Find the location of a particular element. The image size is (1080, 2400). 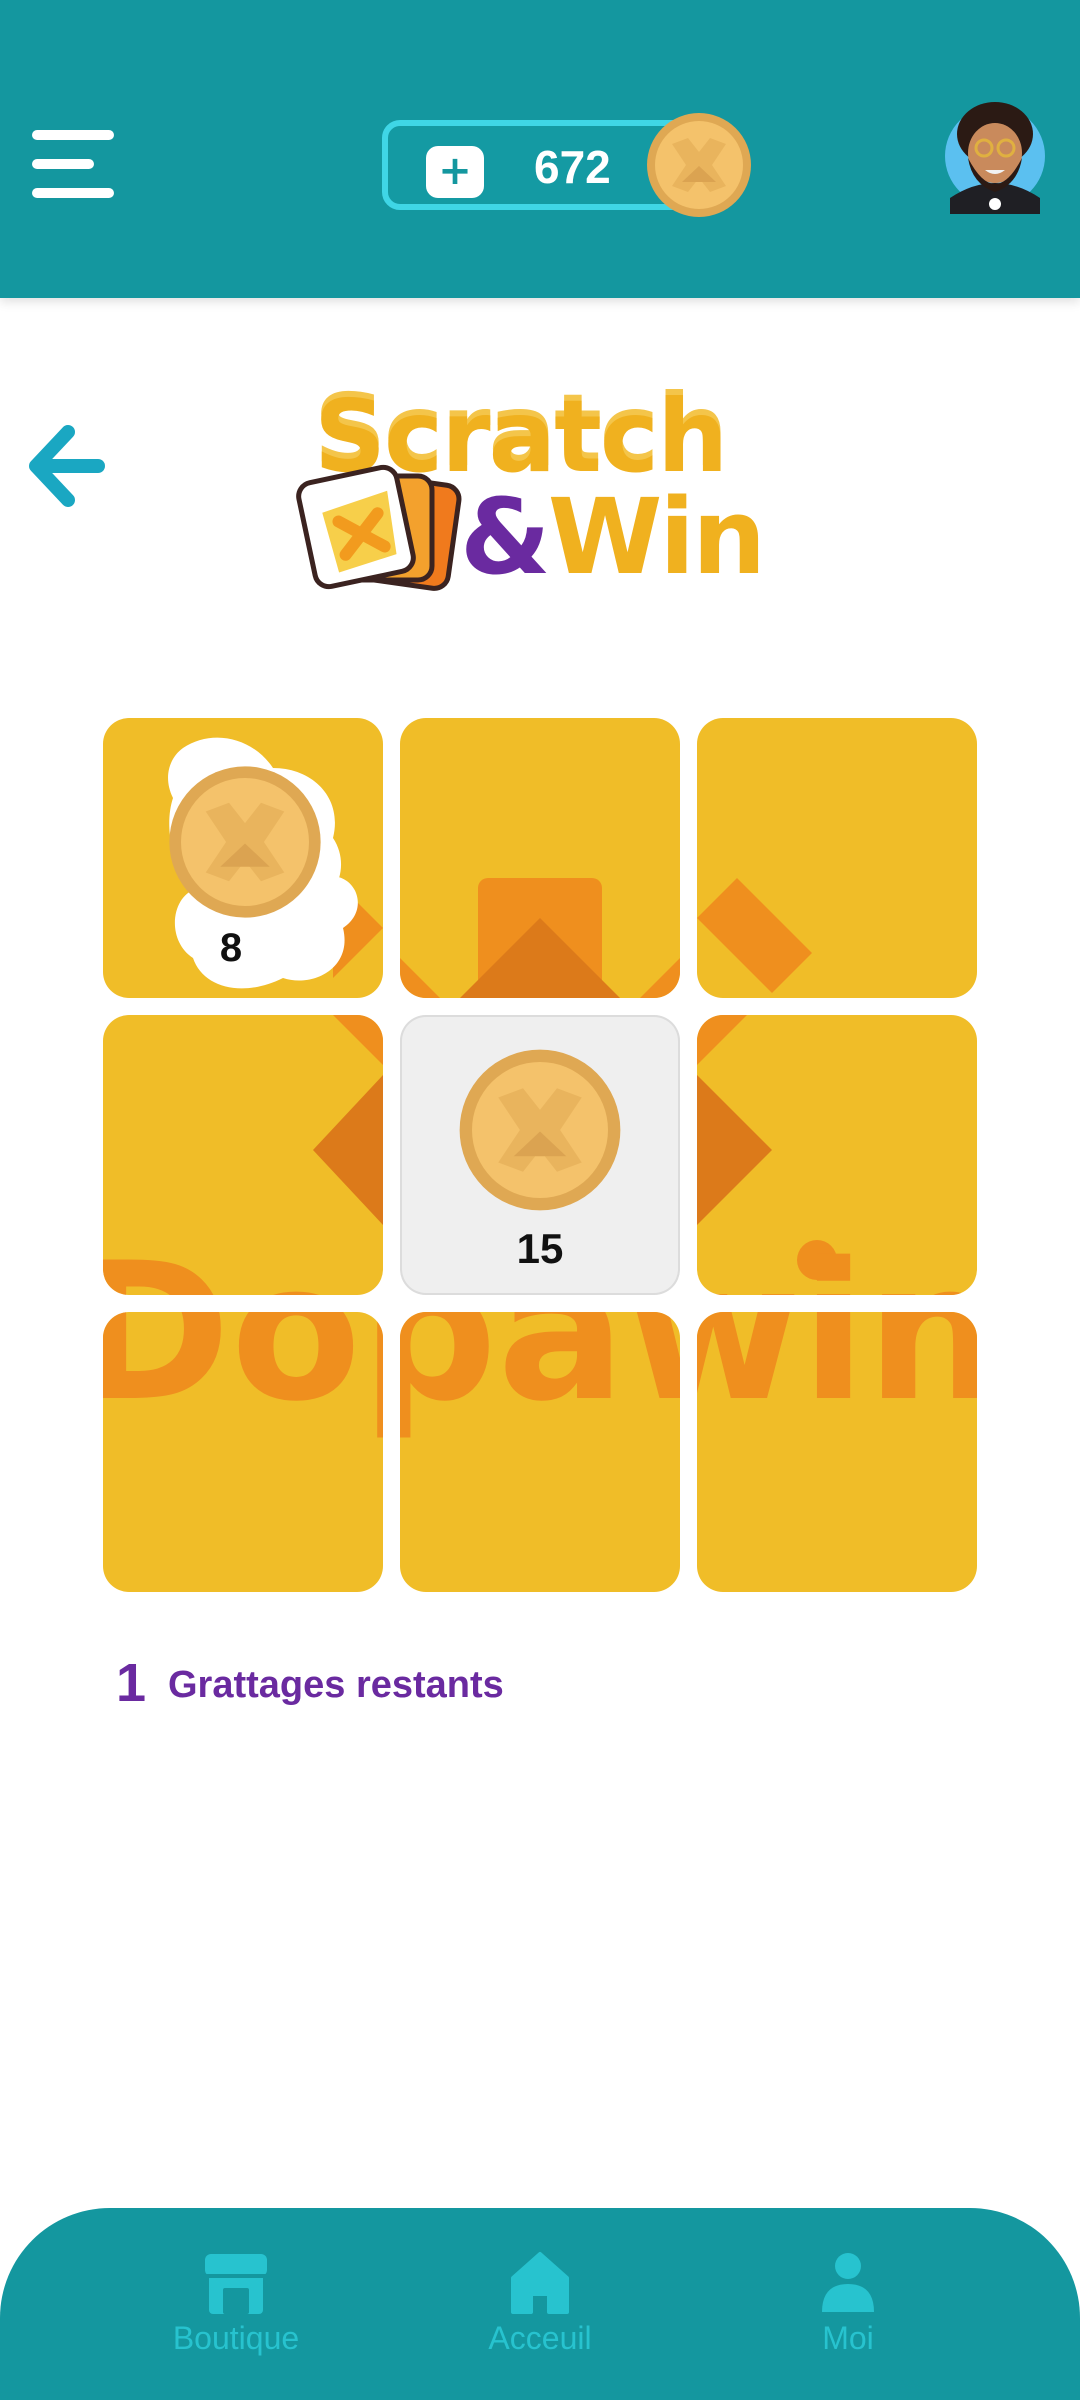

scratch-and-win-logo: Scratch &Win is located at coordinates (536, 491).